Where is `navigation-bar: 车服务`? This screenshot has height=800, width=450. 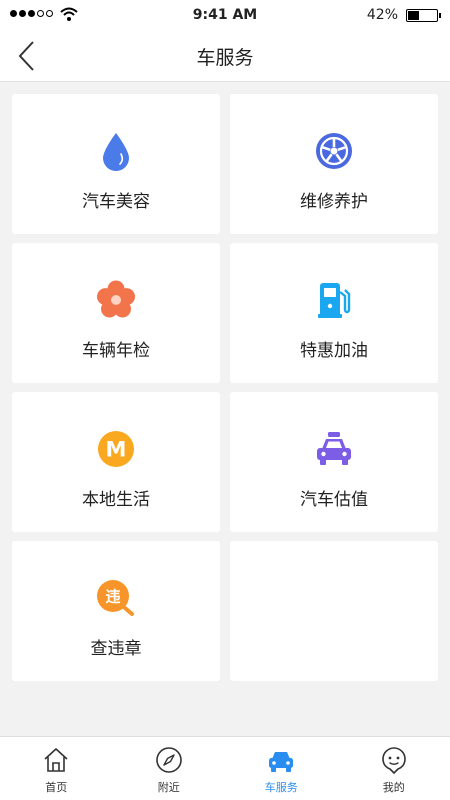 navigation-bar: 车服务 is located at coordinates (225, 56).